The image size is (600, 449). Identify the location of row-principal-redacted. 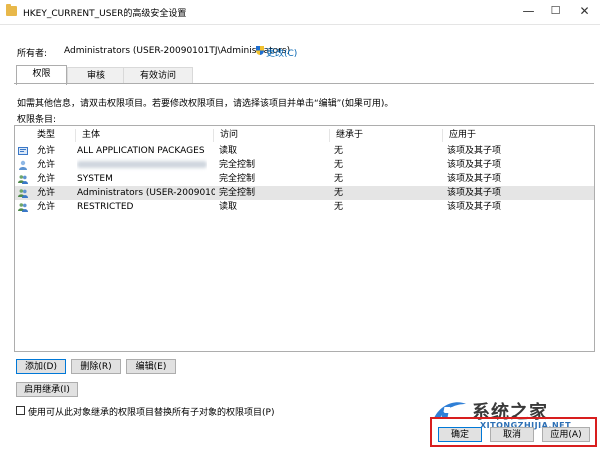
(142, 165).